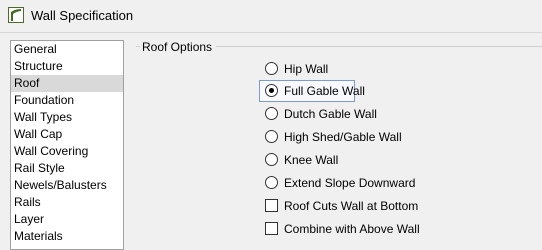 This screenshot has height=250, width=542. I want to click on radio-label: Extend Slope Downward, so click(350, 183).